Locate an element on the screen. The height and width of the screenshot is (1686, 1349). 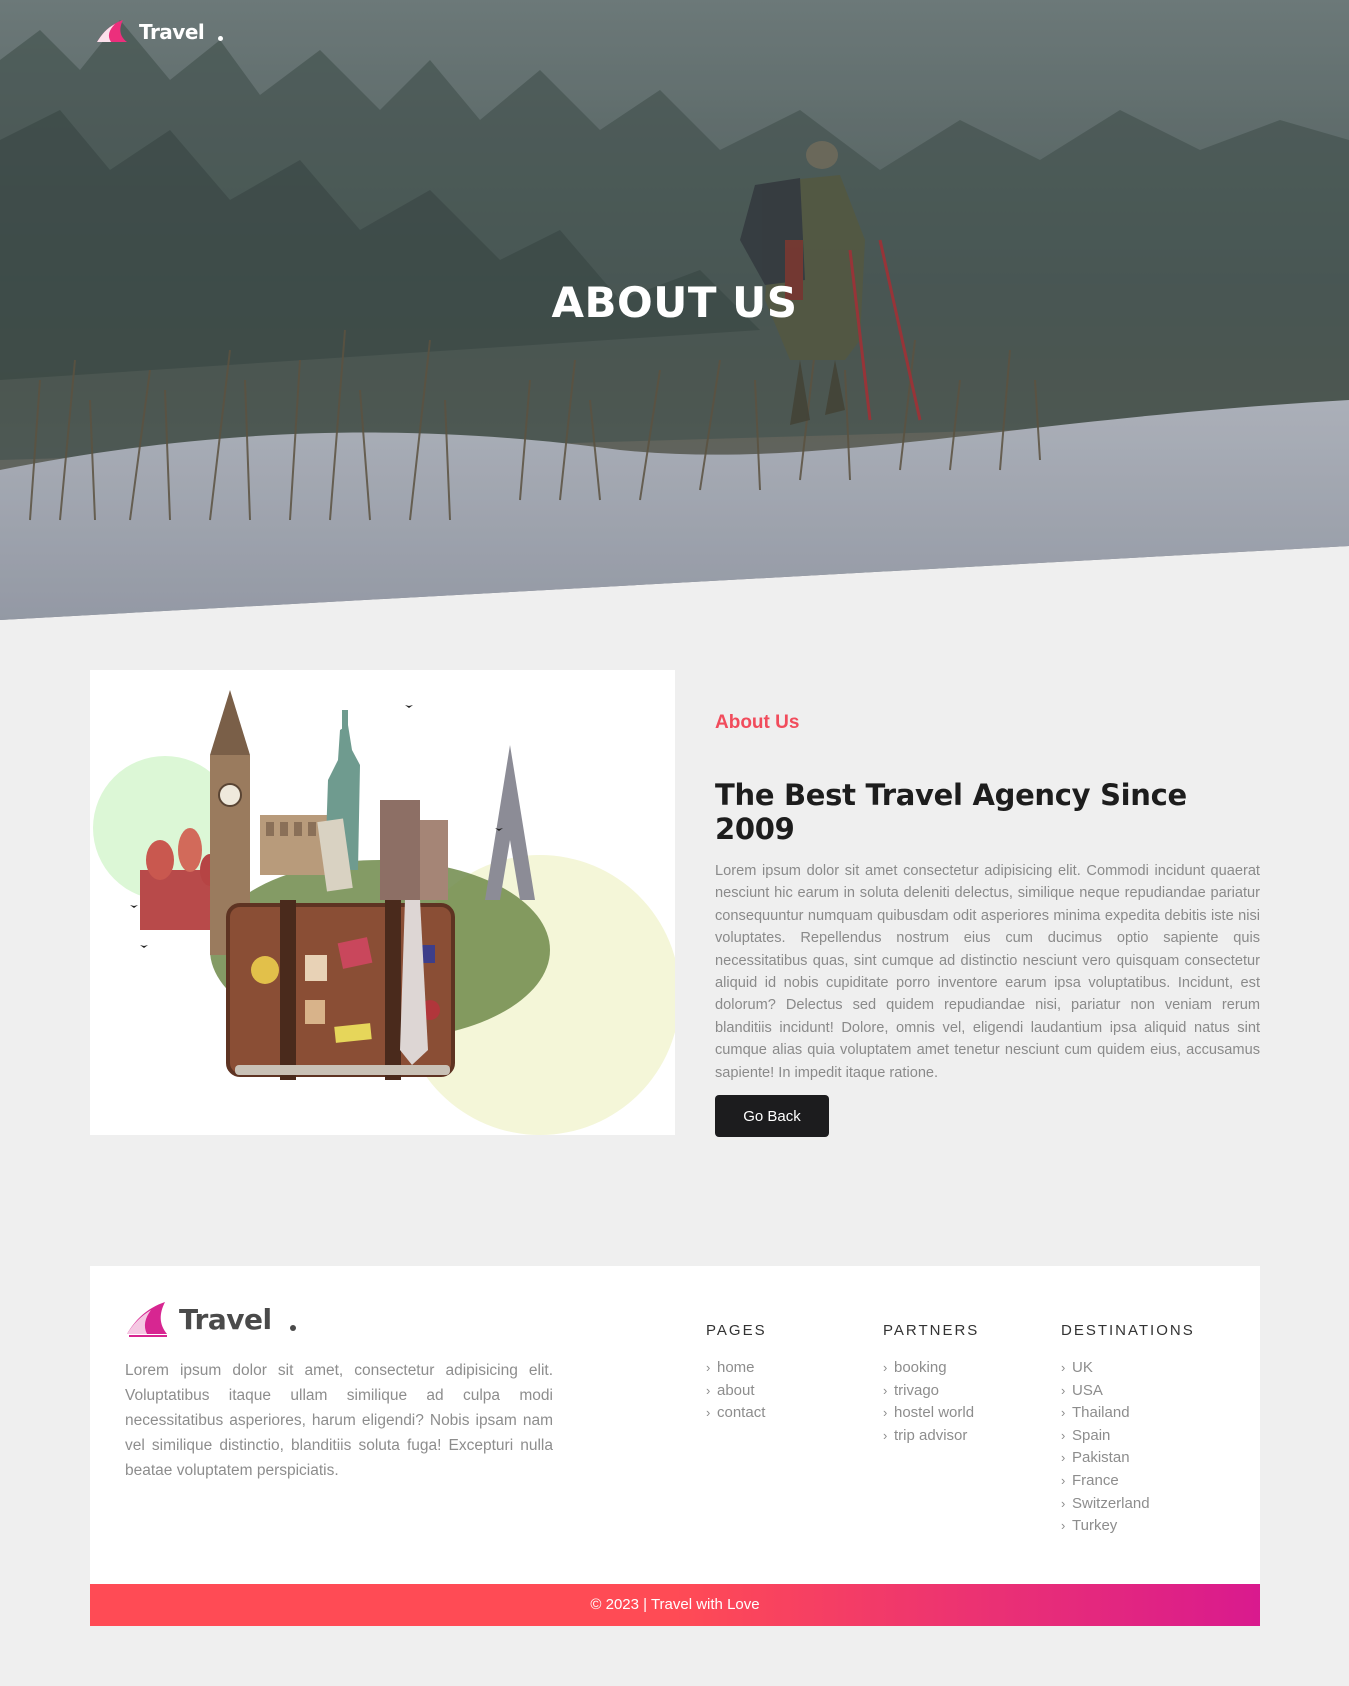
footer-link-switzerland: Switzerland is located at coordinates (1111, 1503).